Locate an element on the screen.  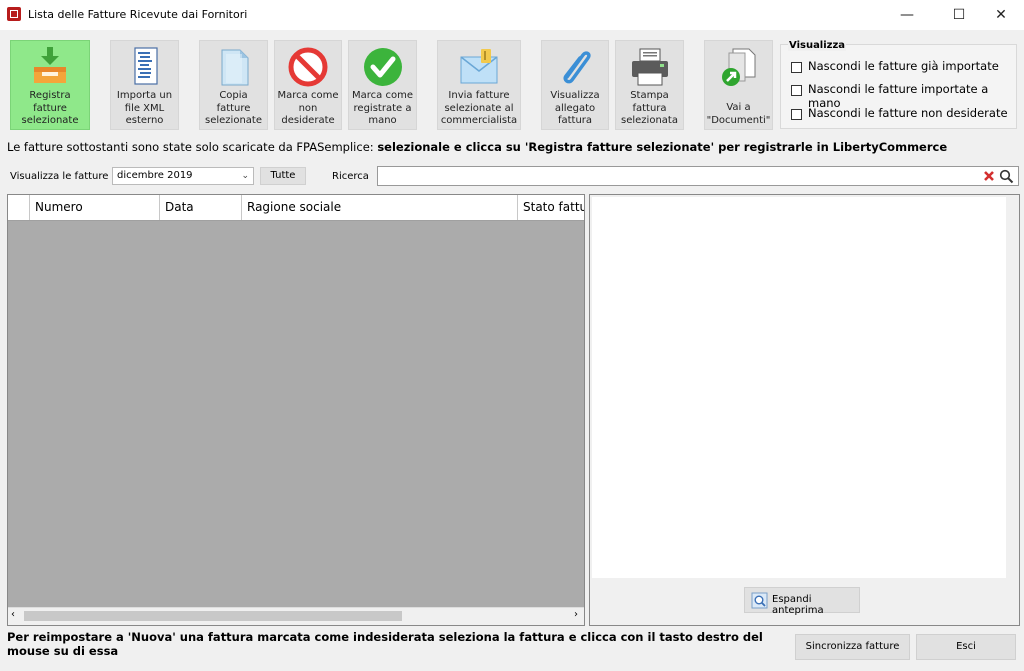
importa-xml-button: Importa un file XML esterno is located at coordinates (144, 85).